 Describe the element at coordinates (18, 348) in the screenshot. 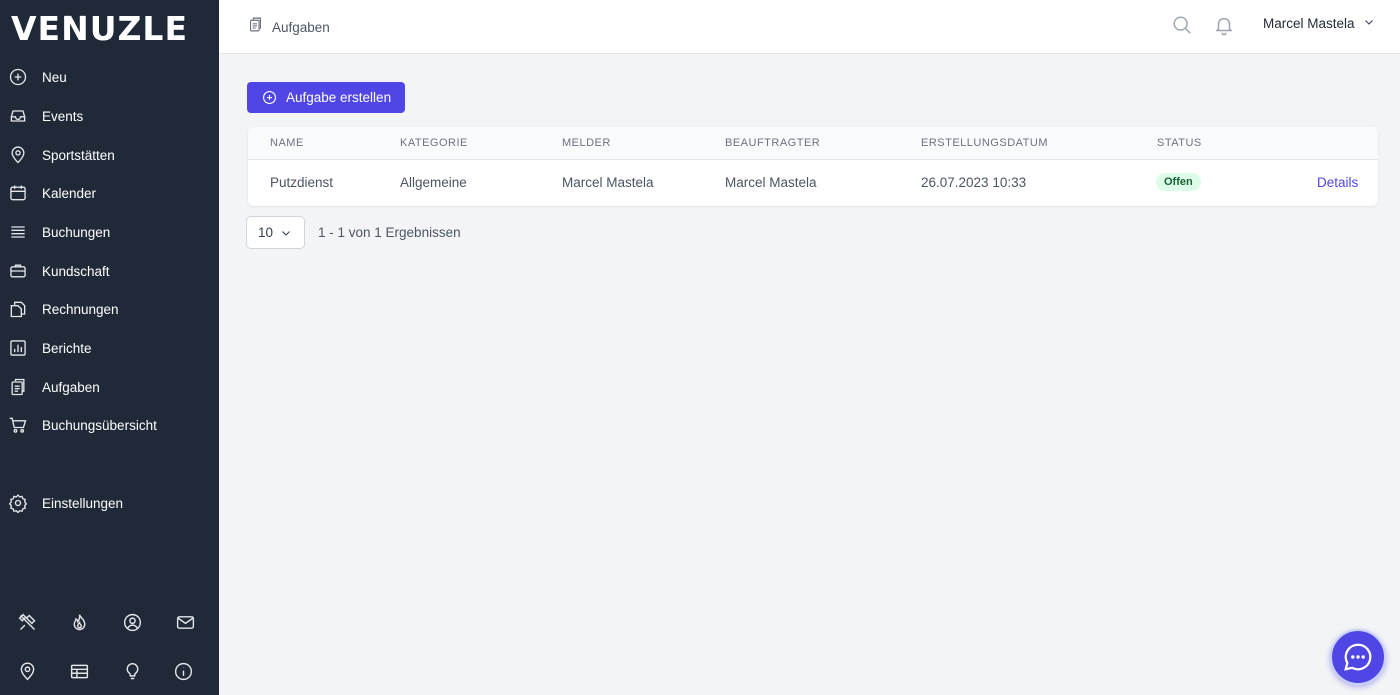

I see `bar-chart-icon` at that location.